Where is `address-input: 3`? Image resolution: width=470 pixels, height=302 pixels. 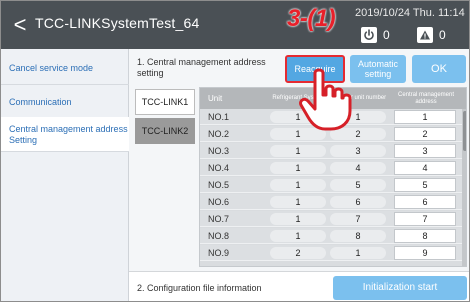
address-input: 3 is located at coordinates (425, 151).